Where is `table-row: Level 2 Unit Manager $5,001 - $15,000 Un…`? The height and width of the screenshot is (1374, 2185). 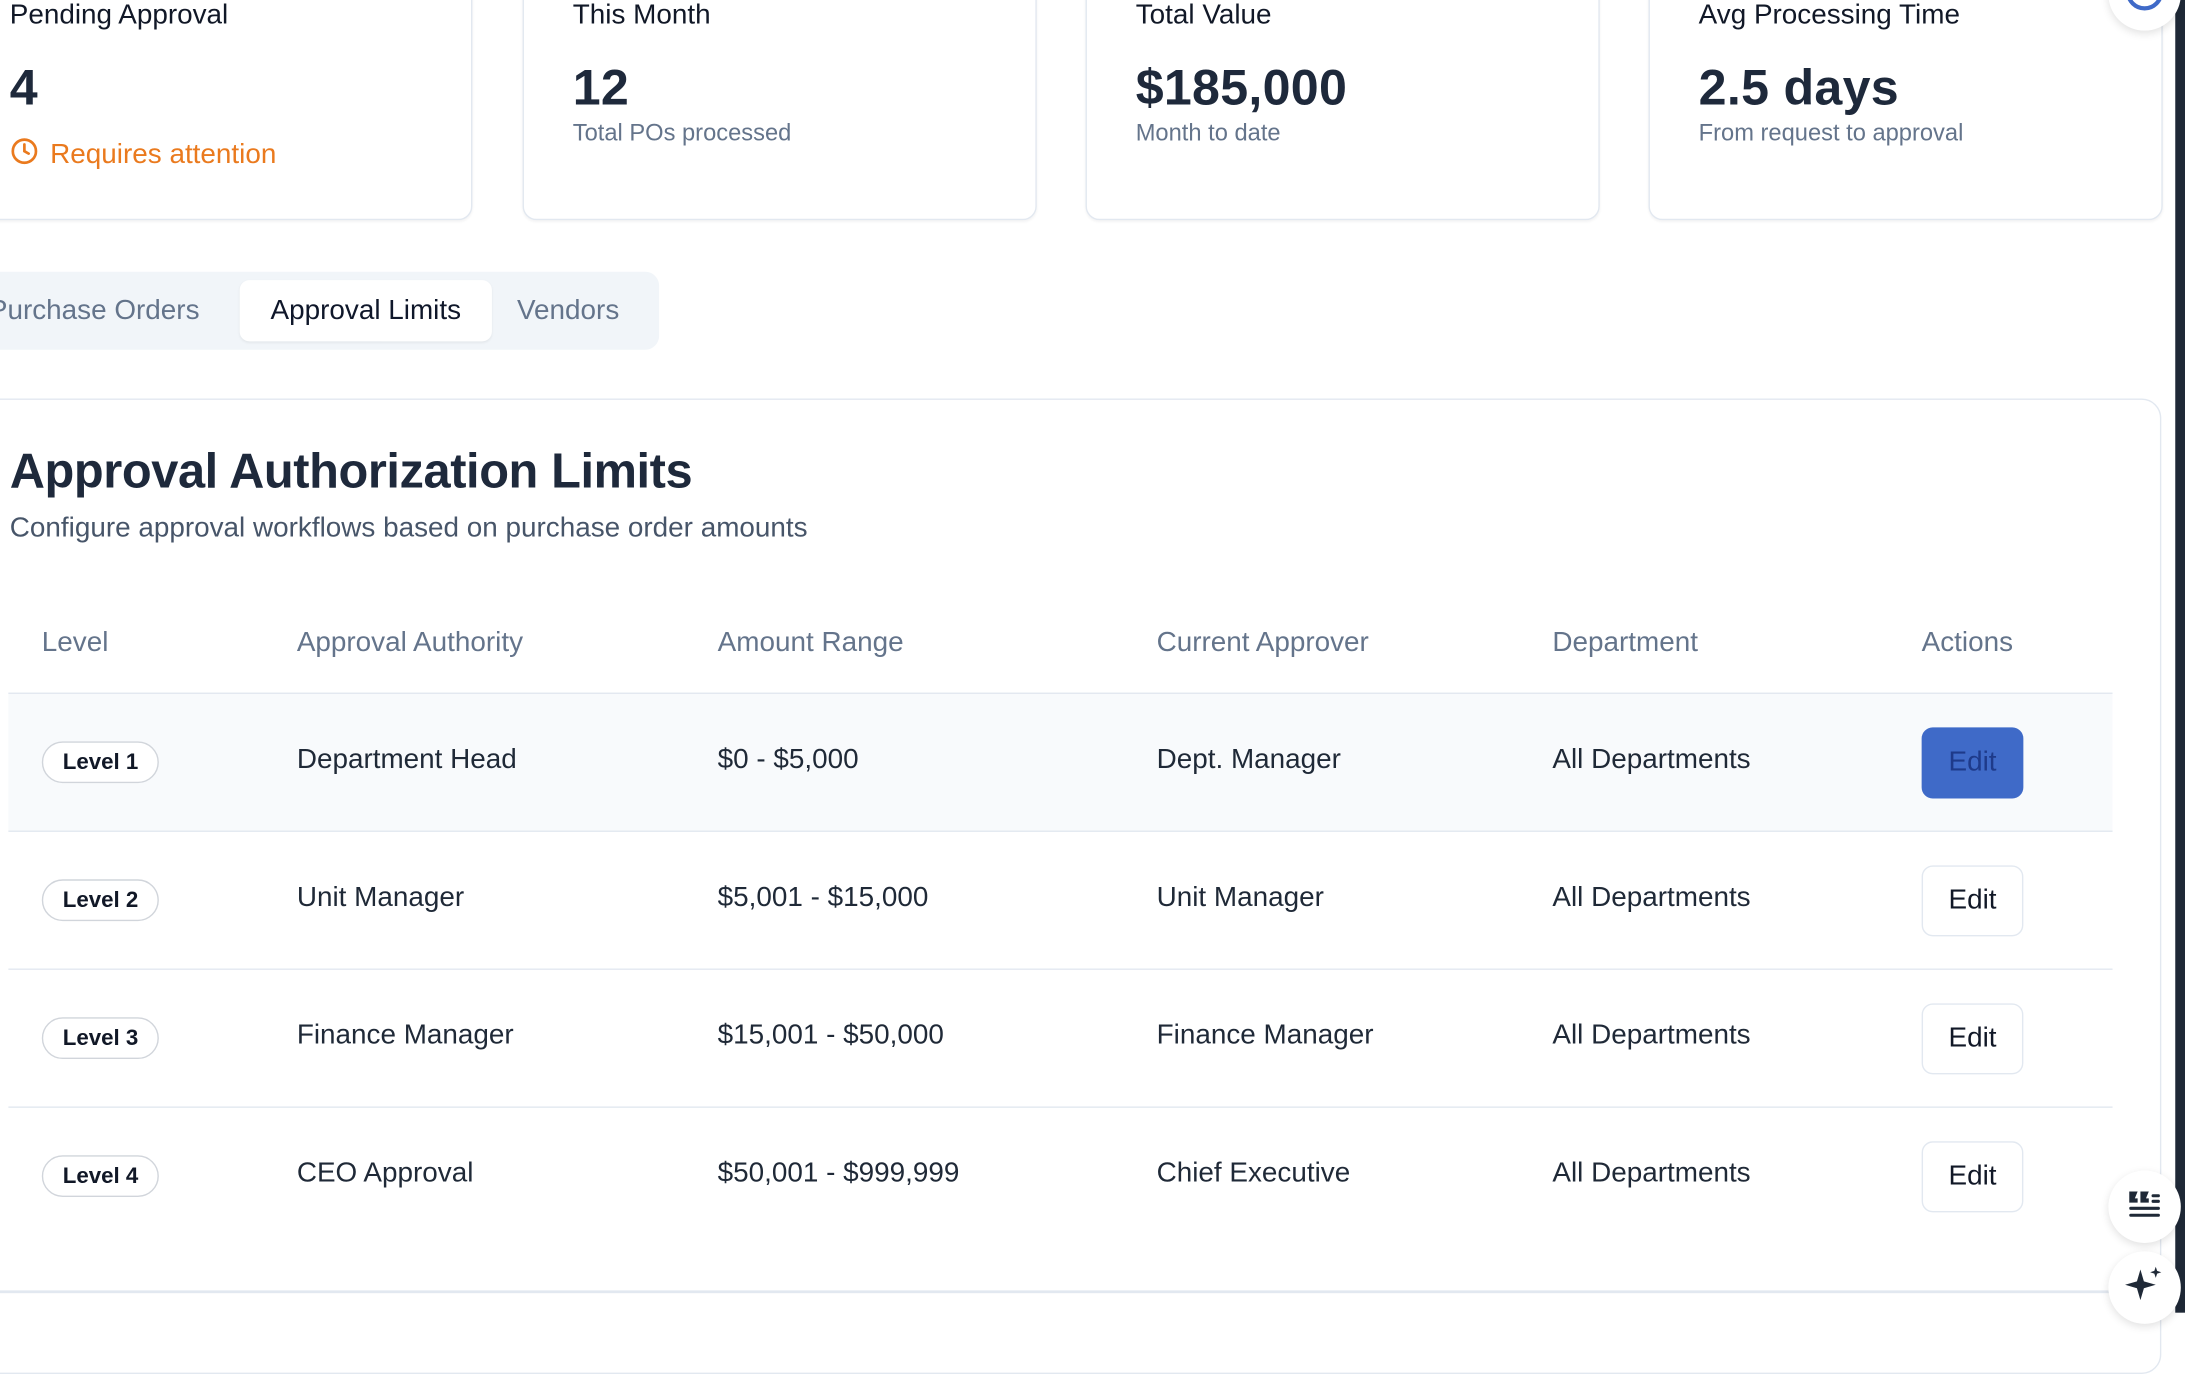 table-row: Level 2 Unit Manager $5,001 - $15,000 Un… is located at coordinates (1060, 899).